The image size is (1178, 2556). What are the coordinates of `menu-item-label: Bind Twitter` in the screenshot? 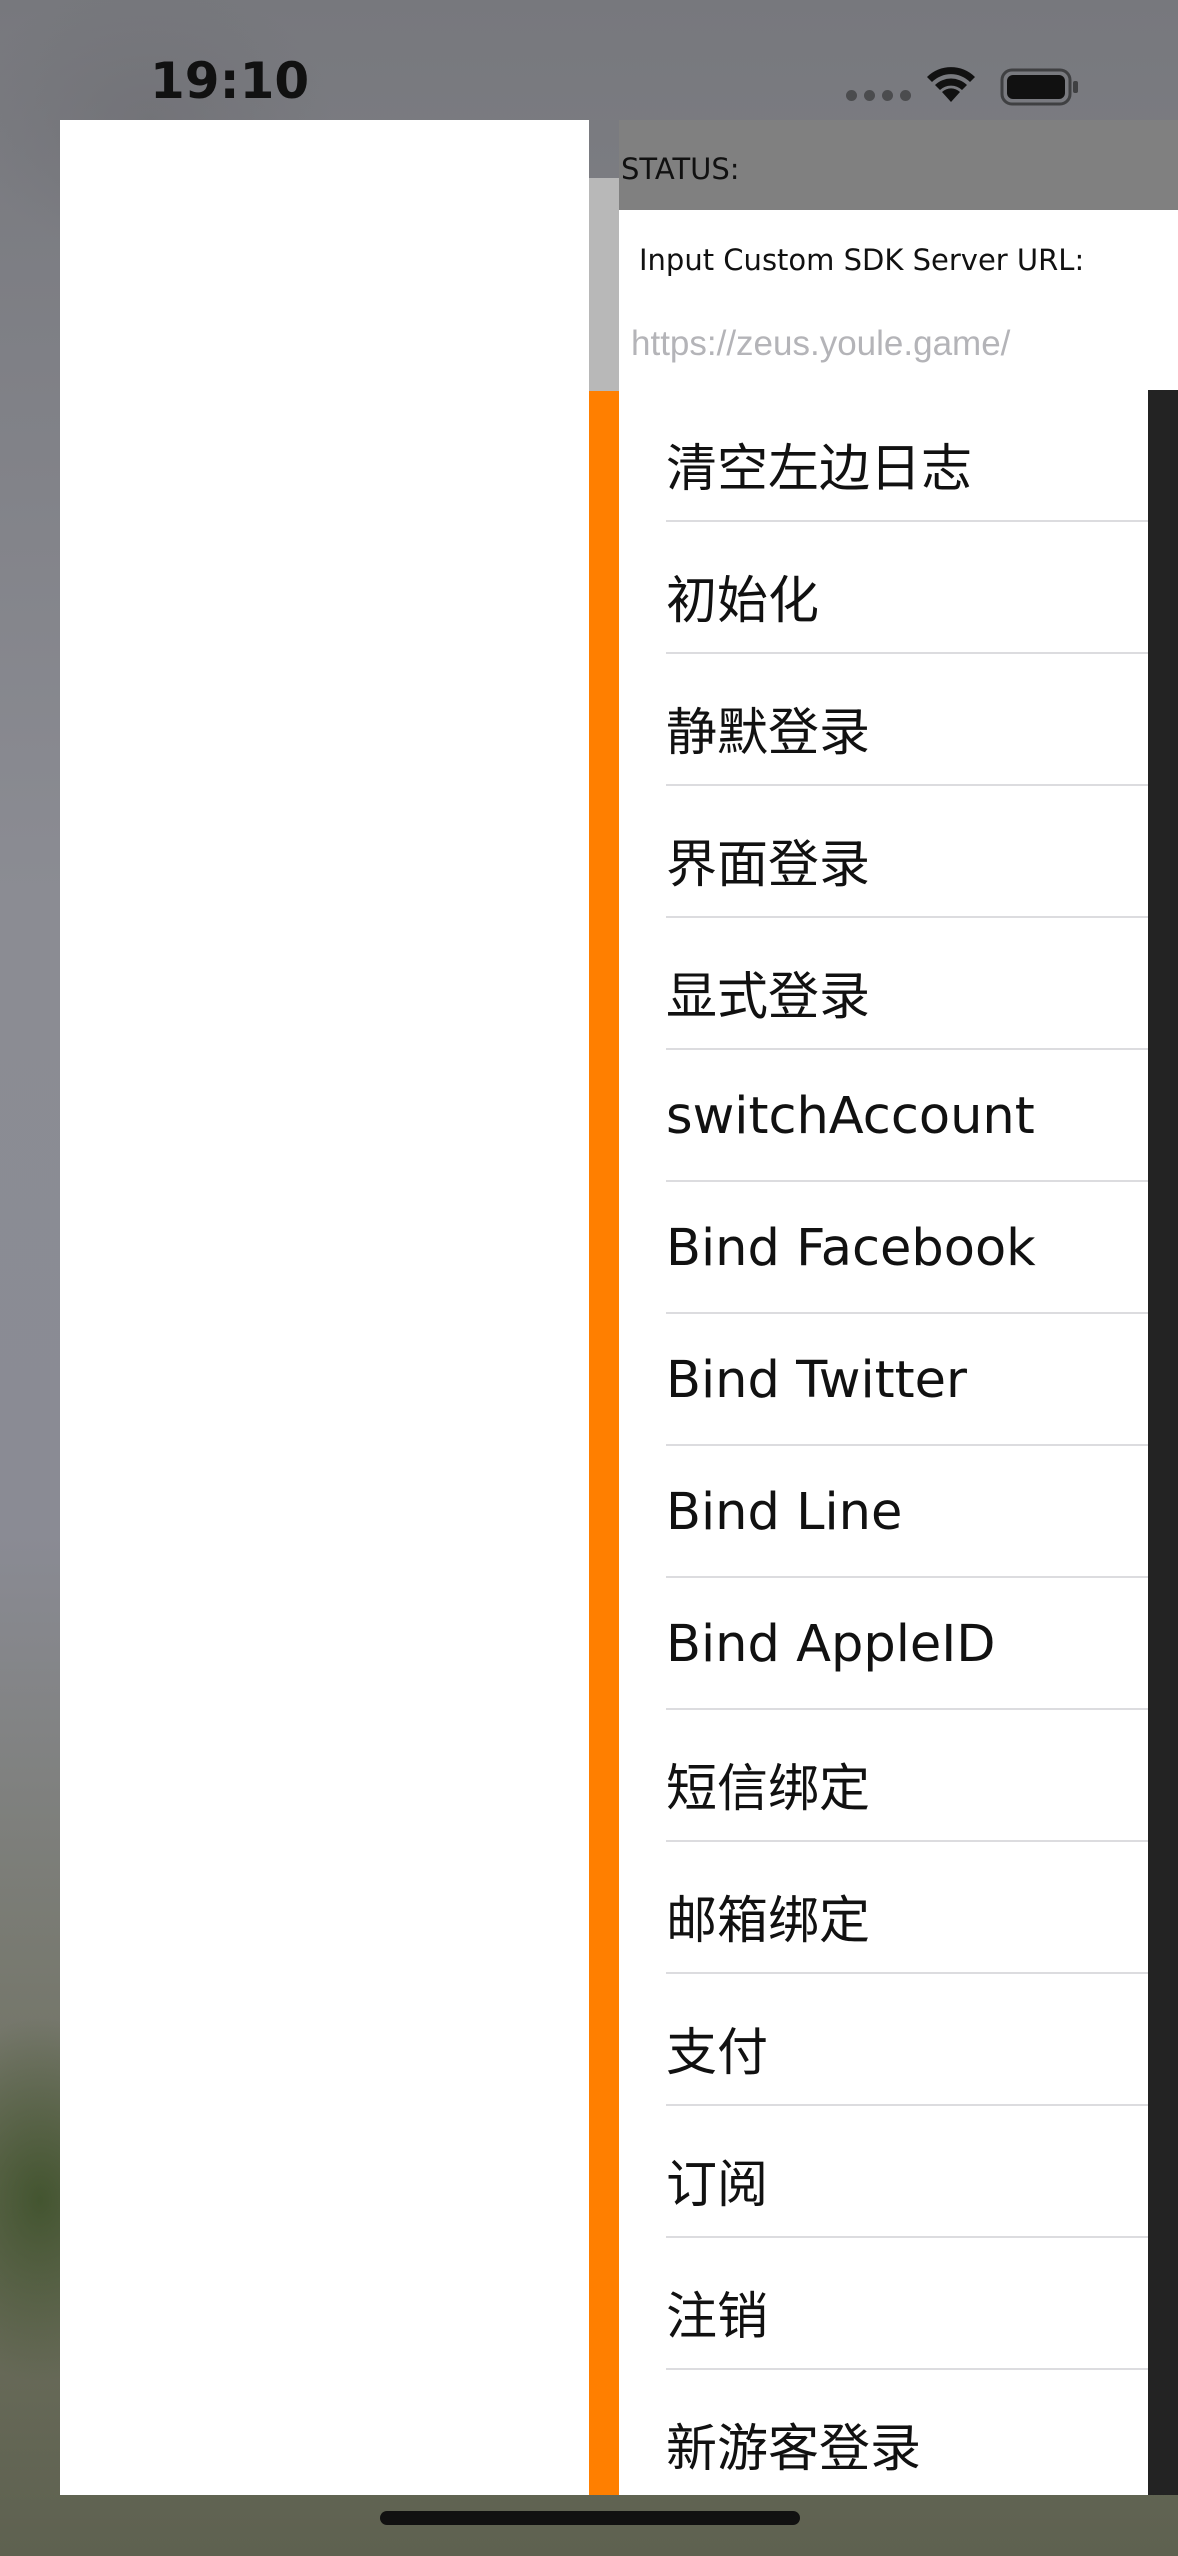 It's located at (816, 1380).